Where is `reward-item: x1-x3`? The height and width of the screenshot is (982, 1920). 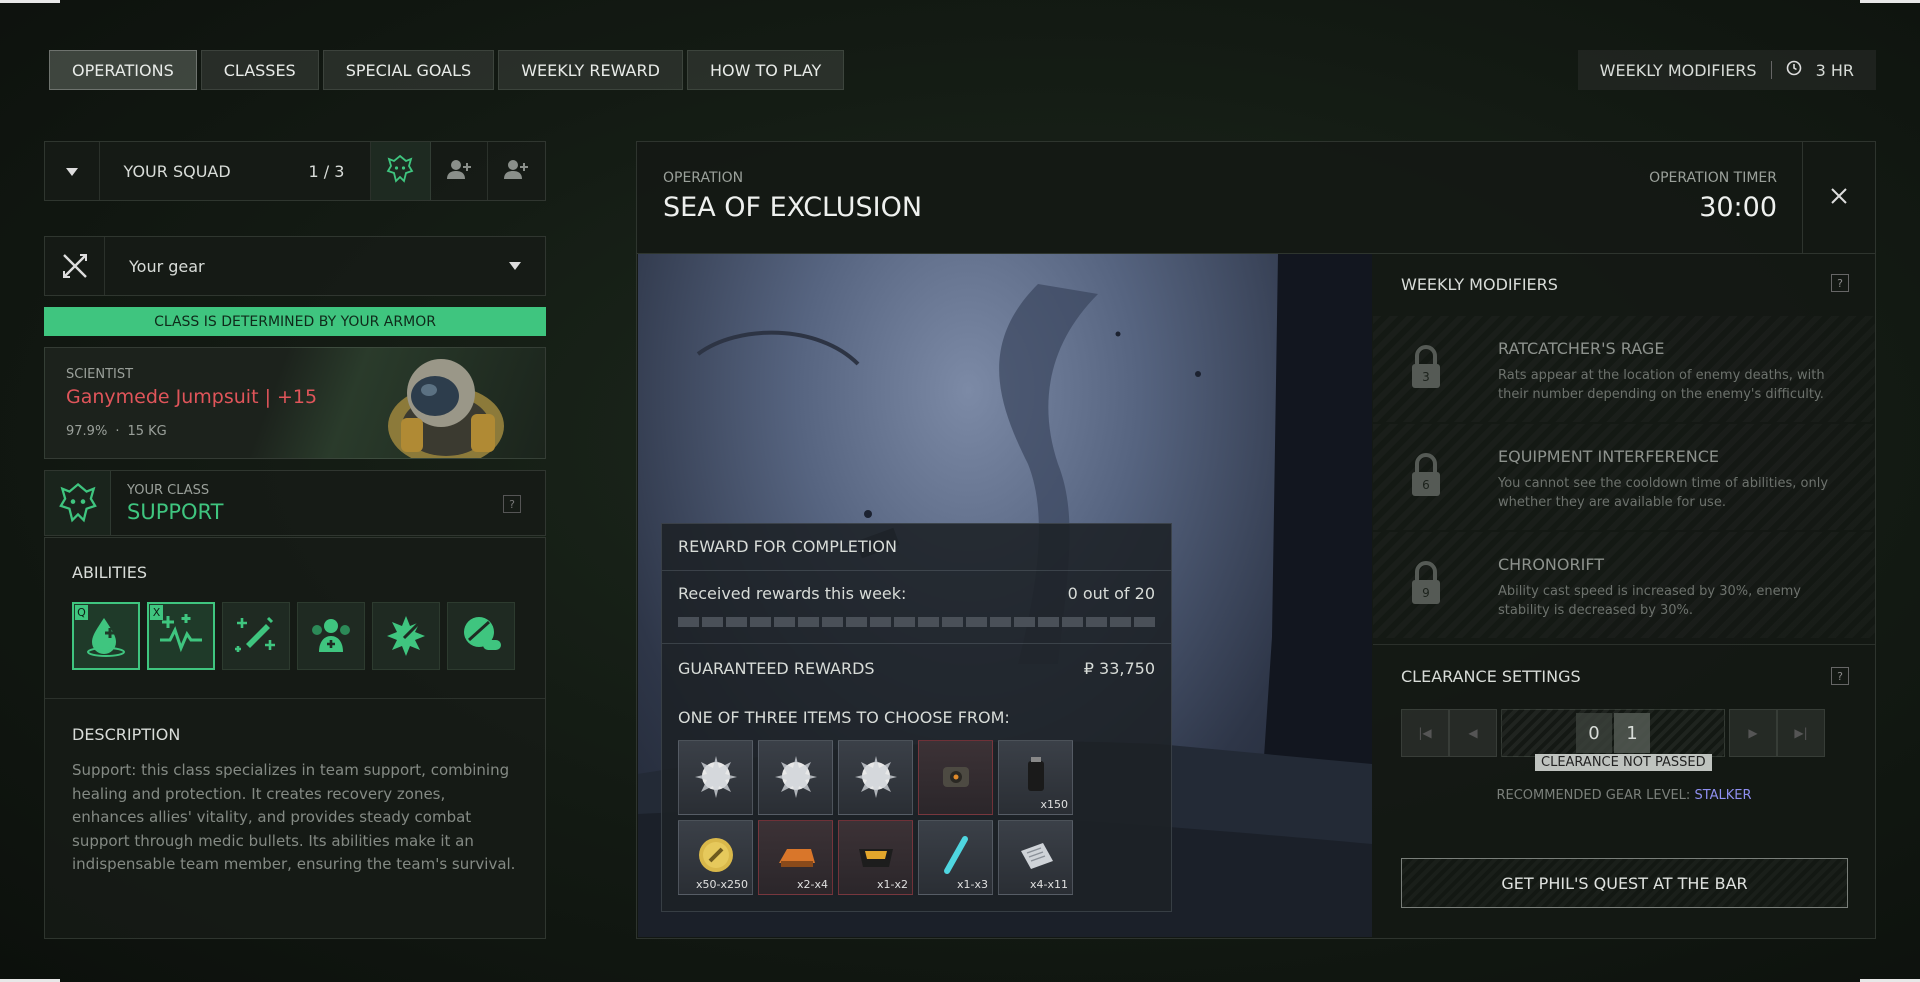
reward-item: x1-x3 is located at coordinates (955, 857).